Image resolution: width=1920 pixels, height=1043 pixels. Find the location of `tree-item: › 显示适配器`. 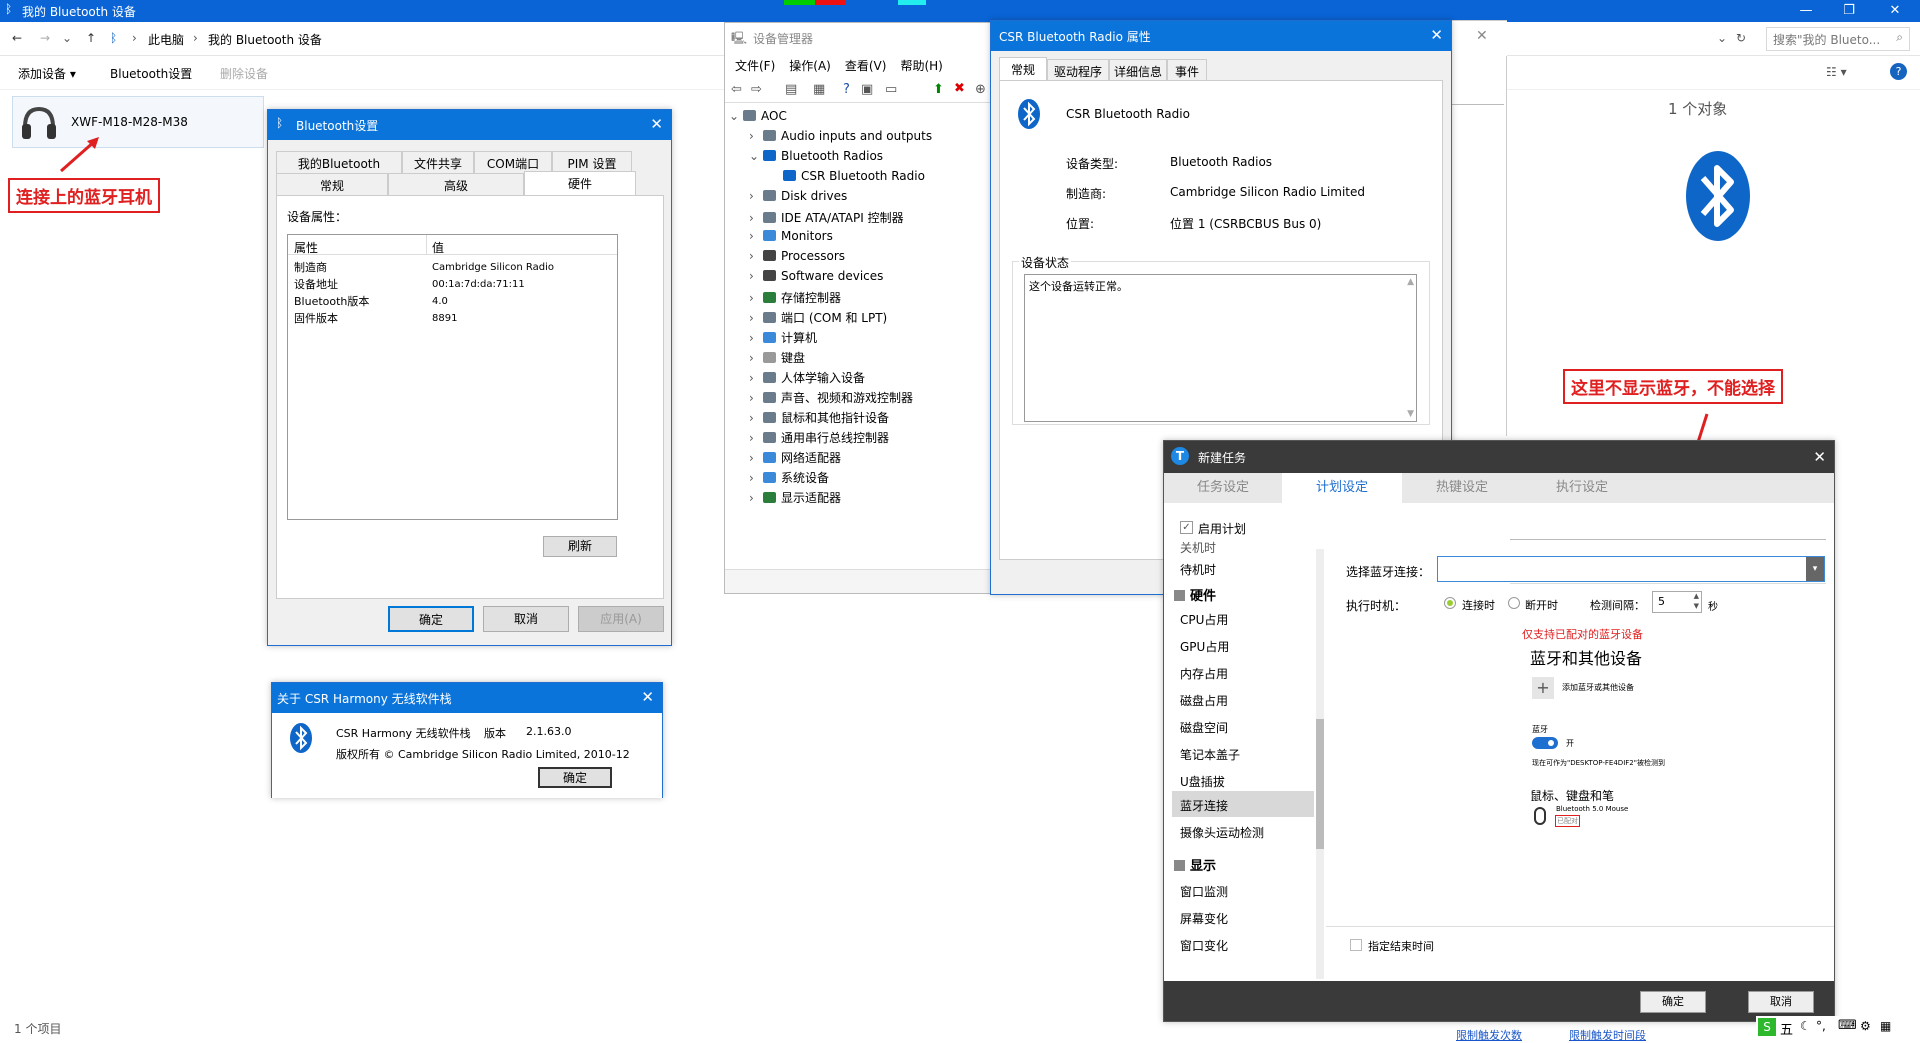

tree-item: › 显示适配器 is located at coordinates (795, 497).